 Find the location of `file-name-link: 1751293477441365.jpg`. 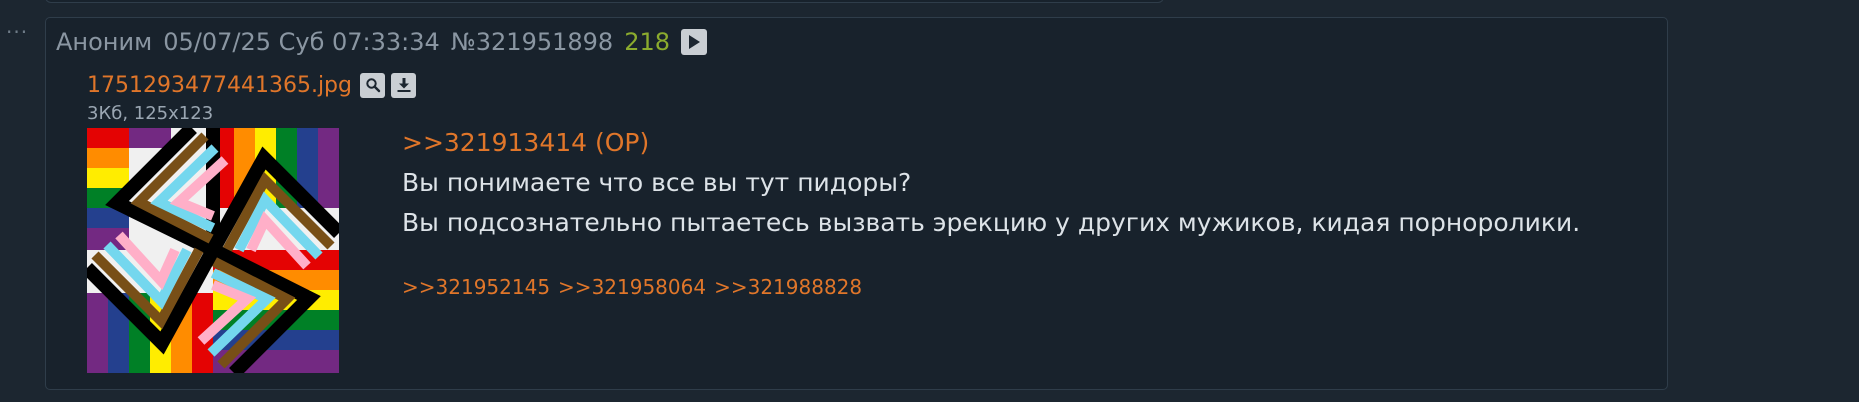

file-name-link: 1751293477441365.jpg is located at coordinates (219, 85).